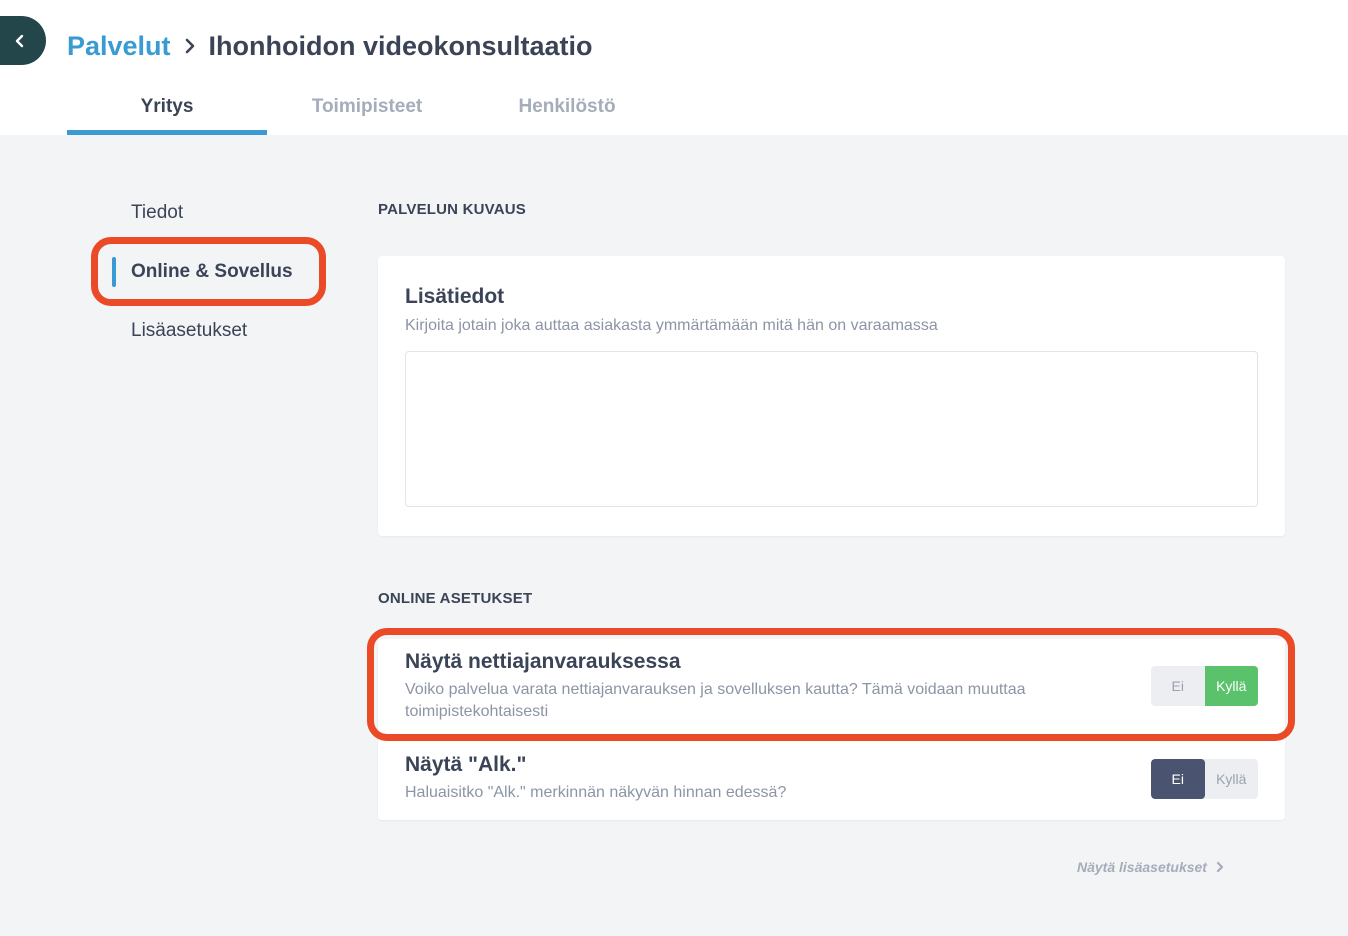  Describe the element at coordinates (1178, 779) in the screenshot. I see `toggle-option-ei: Ei` at that location.